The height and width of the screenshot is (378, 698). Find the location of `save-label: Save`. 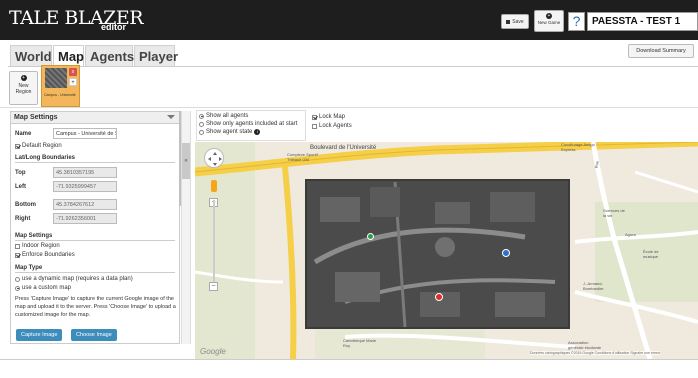

save-label: Save is located at coordinates (518, 21).